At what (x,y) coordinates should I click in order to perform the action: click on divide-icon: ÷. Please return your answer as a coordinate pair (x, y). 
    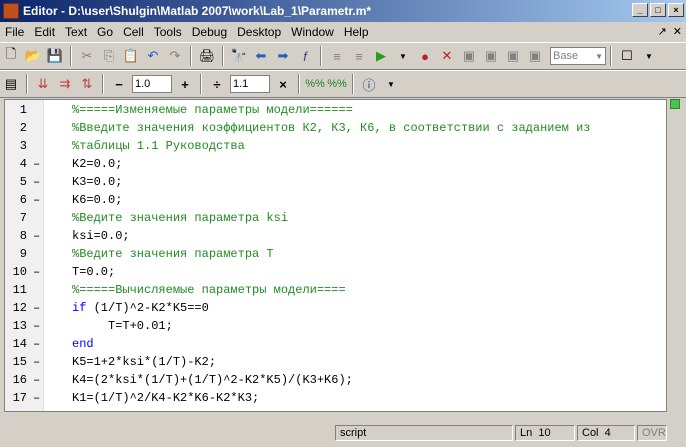
    Looking at the image, I should click on (217, 84).